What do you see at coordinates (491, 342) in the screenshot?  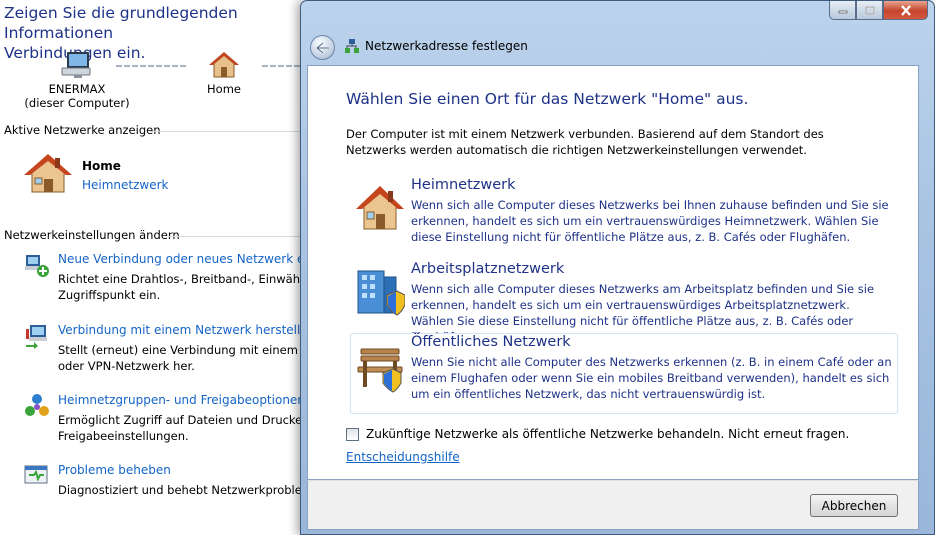 I see `location-title: Öffentliches Netzwerk` at bounding box center [491, 342].